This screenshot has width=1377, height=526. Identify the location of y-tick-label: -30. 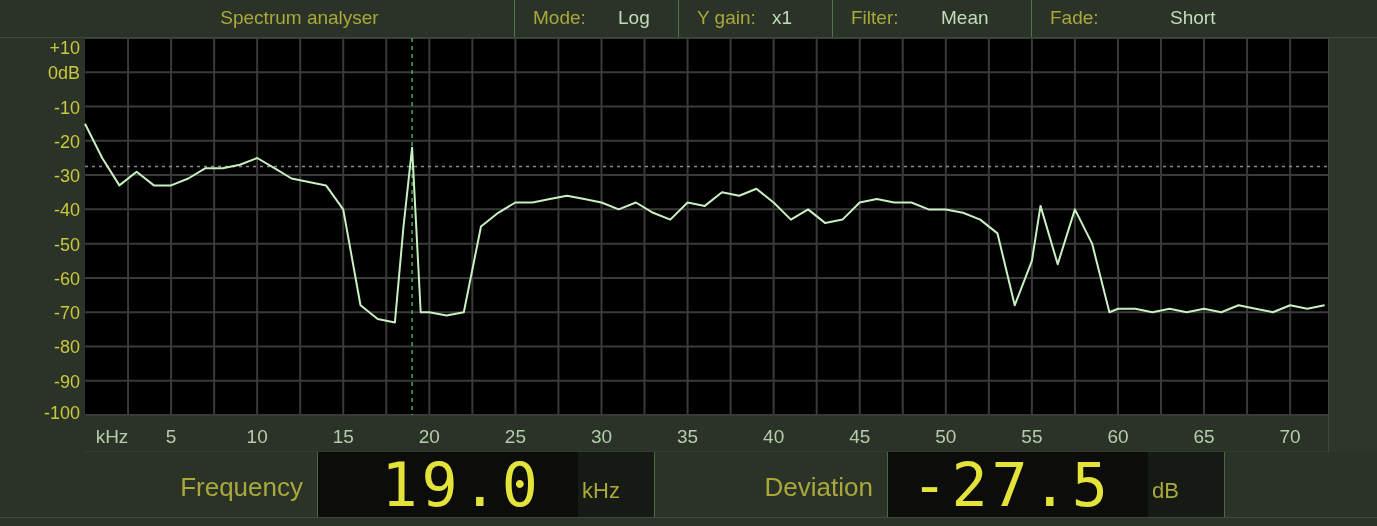
(67, 176).